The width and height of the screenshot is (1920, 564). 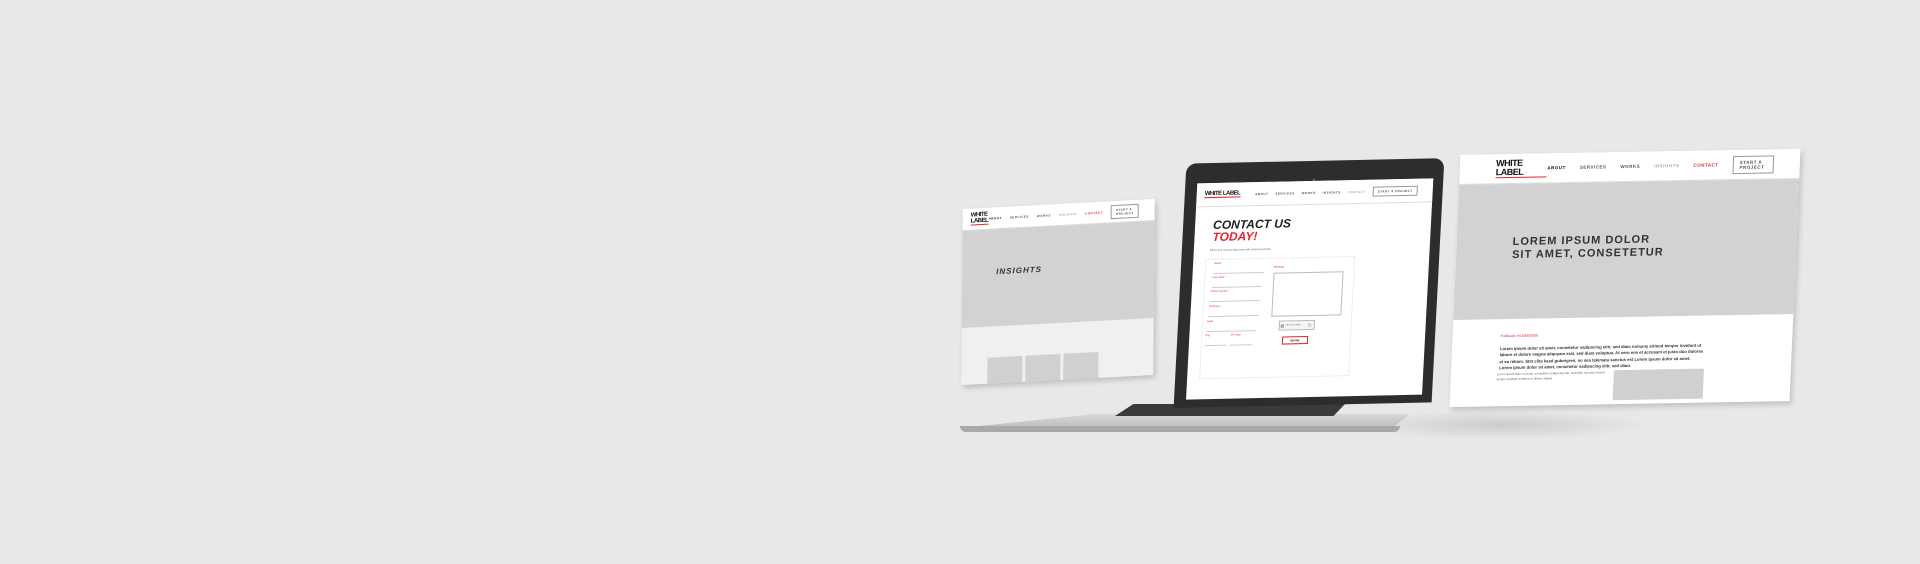 I want to click on page-title: CONTACT US TODAY!, so click(x=1251, y=230).